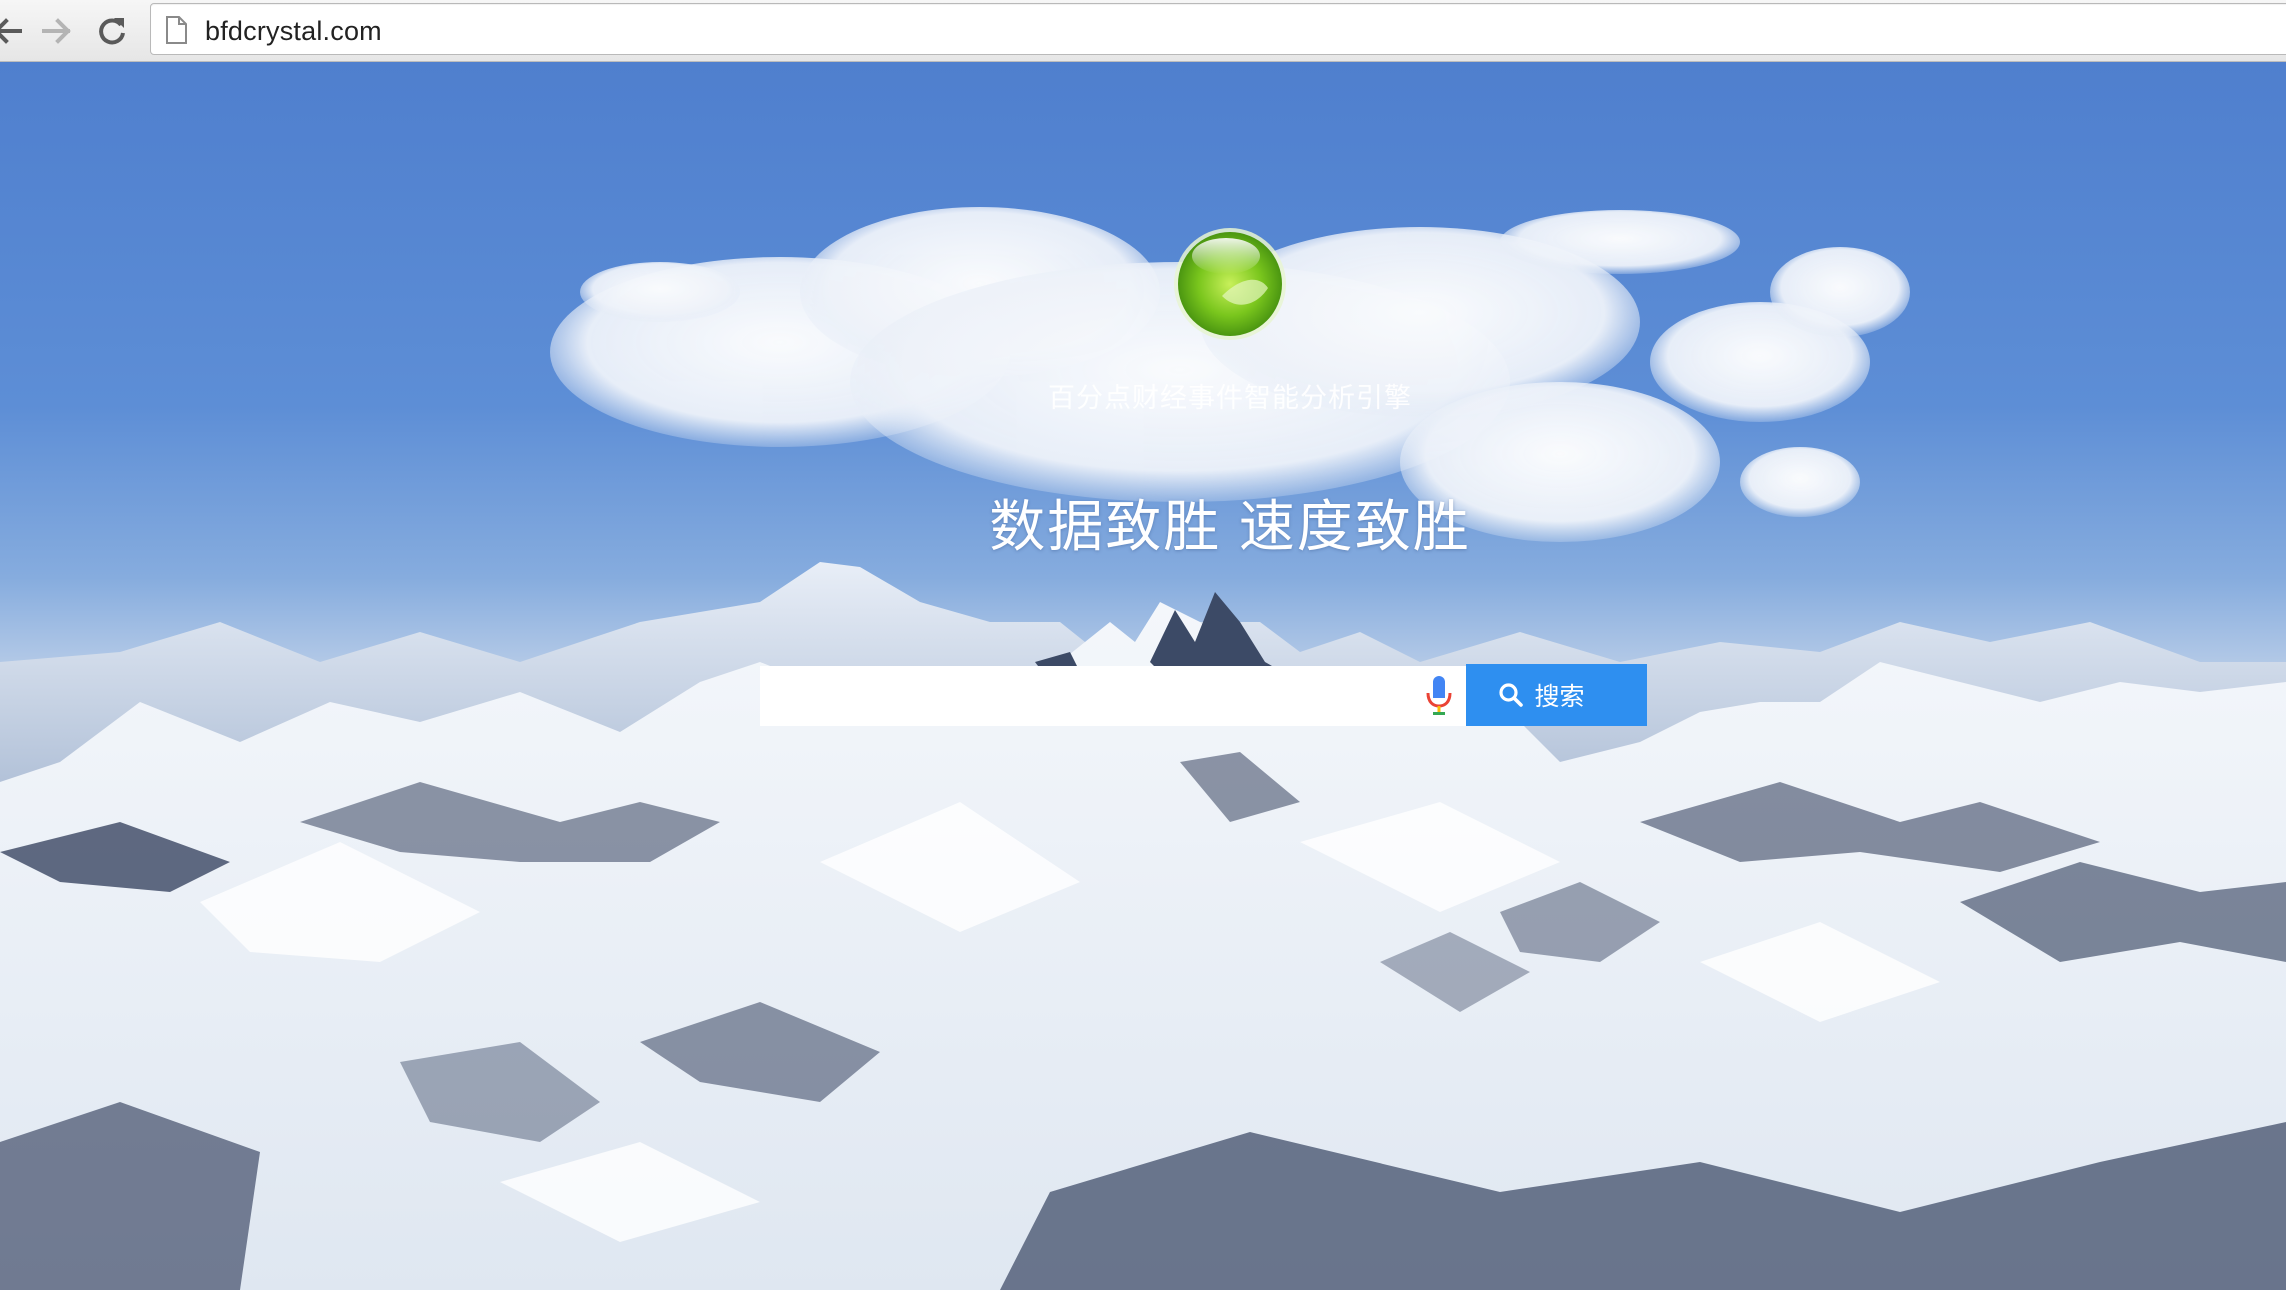 This screenshot has width=2286, height=1290. I want to click on search-button-label: 搜索, so click(1559, 696).